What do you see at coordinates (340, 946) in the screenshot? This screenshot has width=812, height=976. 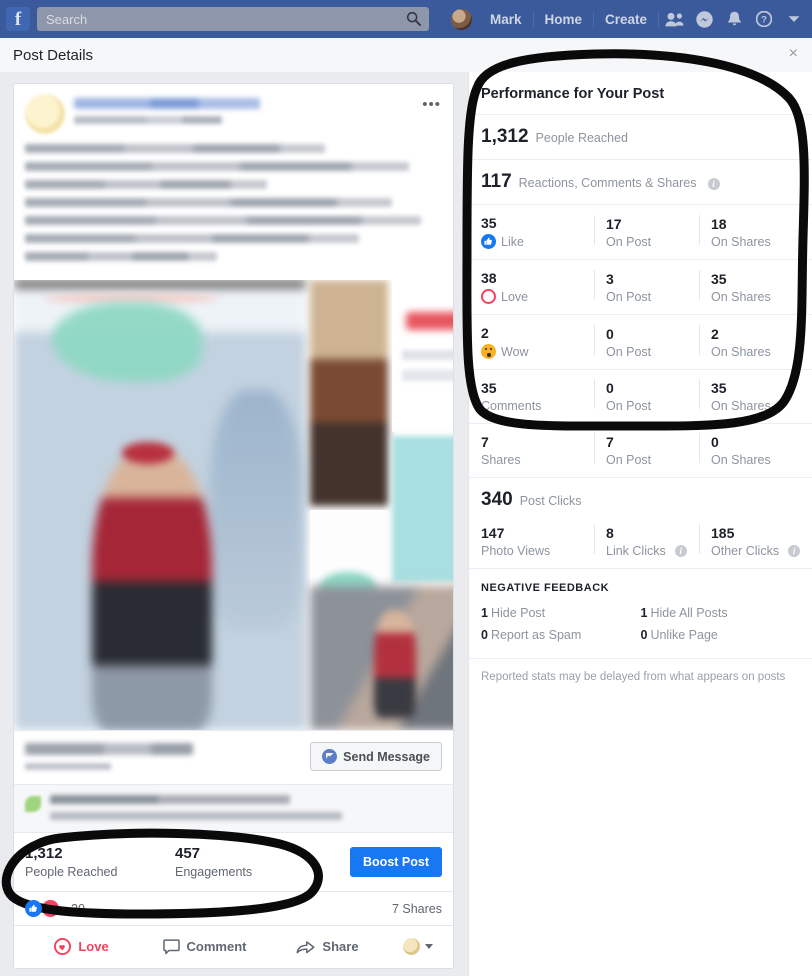 I see `share-label: Share` at bounding box center [340, 946].